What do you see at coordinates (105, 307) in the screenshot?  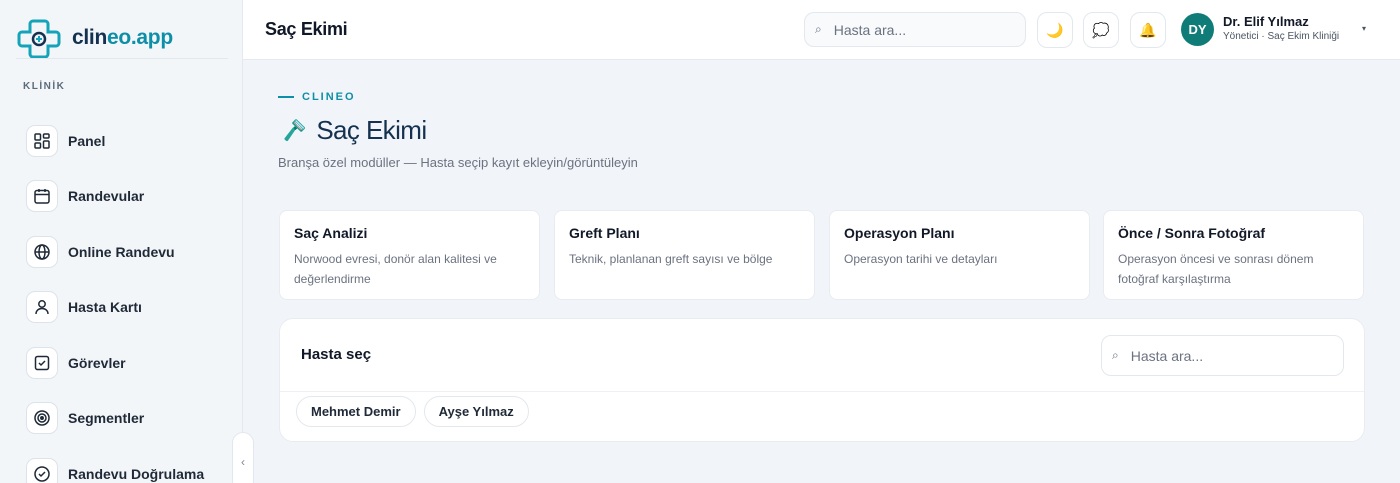 I see `sidebar-item-label: Hasta Kartı` at bounding box center [105, 307].